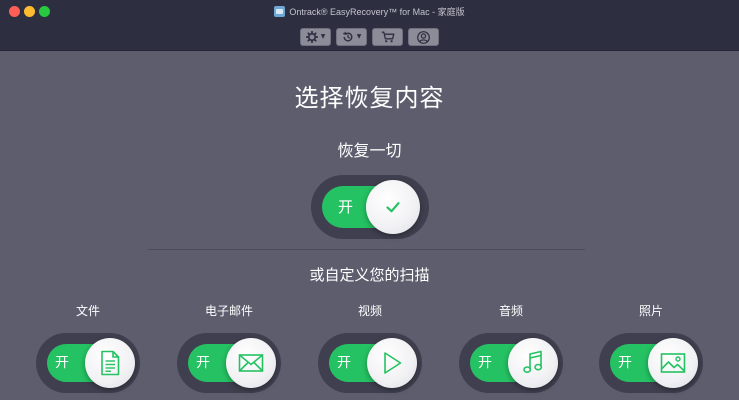  What do you see at coordinates (650, 311) in the screenshot?
I see `category-label: 照片` at bounding box center [650, 311].